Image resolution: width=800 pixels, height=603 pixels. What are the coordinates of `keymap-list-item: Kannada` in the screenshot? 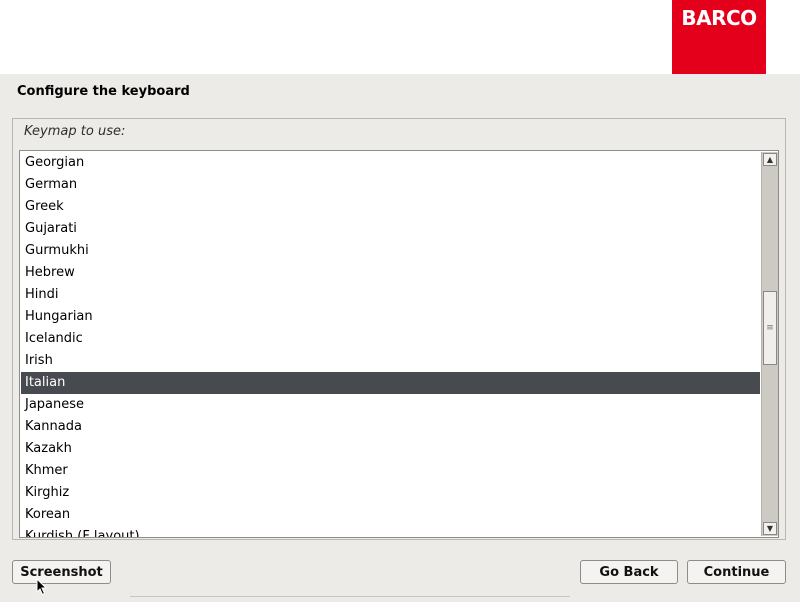 It's located at (390, 427).